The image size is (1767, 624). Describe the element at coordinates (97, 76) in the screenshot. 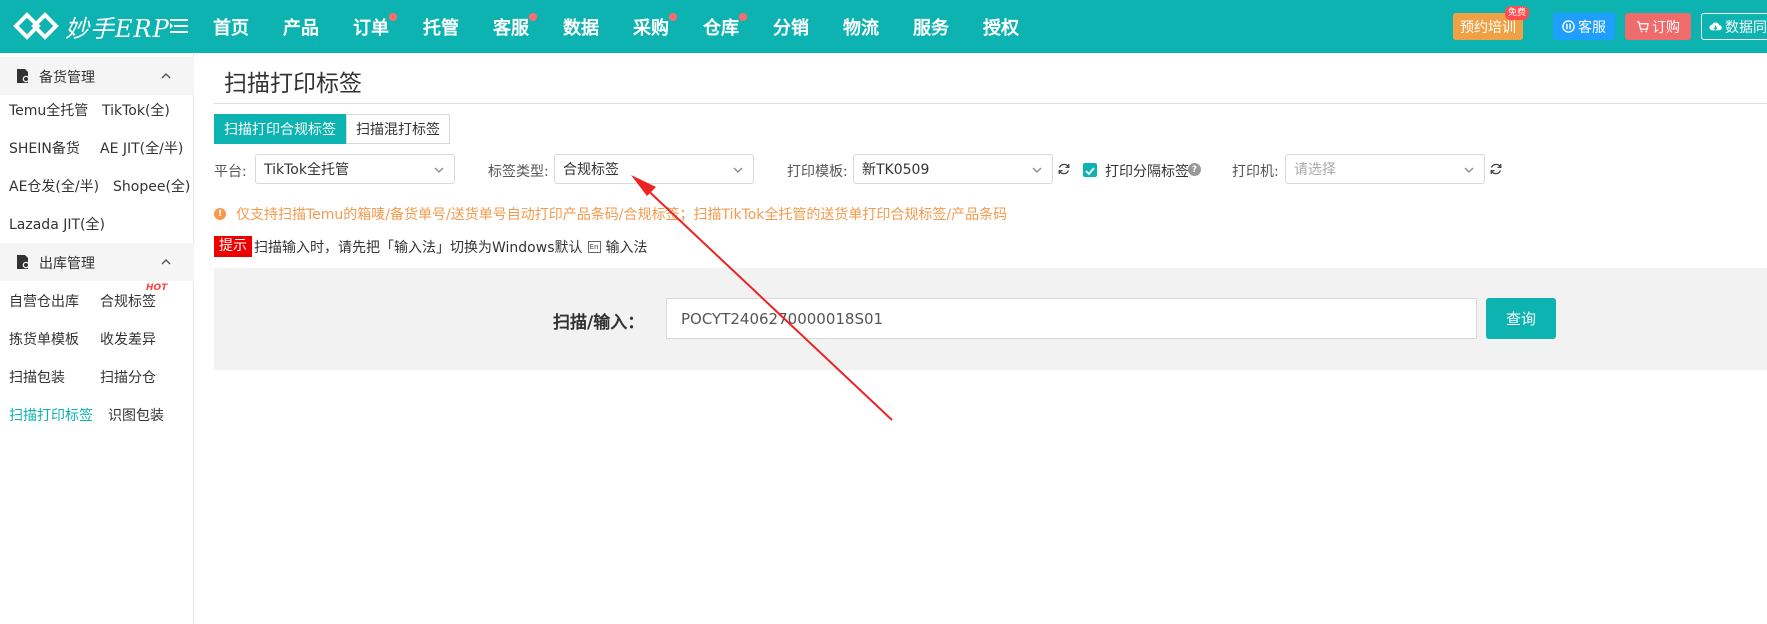

I see `sidebar-group-stock: 备货管理` at that location.